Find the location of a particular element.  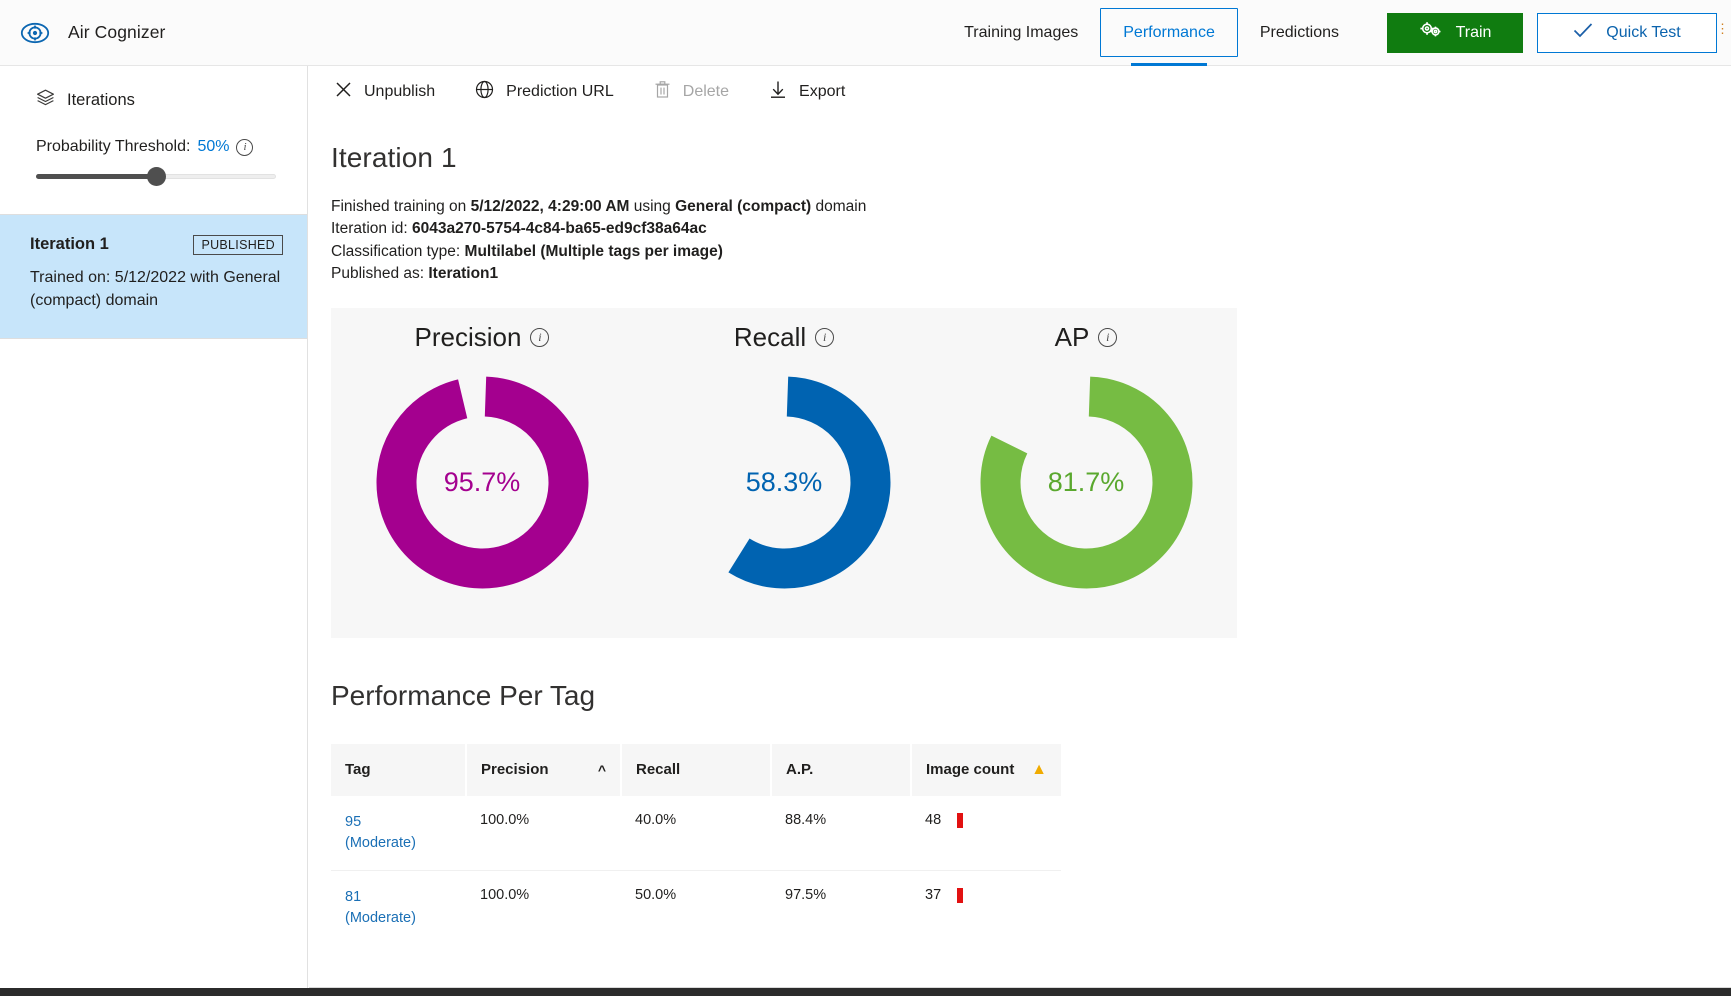

metric-recall-header: Recall i is located at coordinates (784, 337).